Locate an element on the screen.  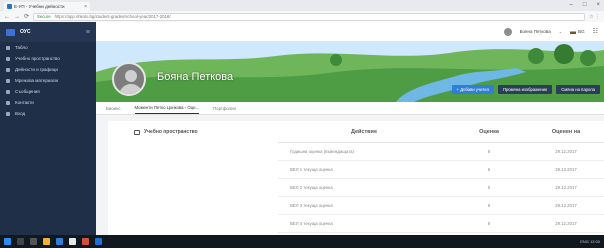
top-bar: Бояна Петкова ⌄ BG ☷ is located at coordinates (350, 32).